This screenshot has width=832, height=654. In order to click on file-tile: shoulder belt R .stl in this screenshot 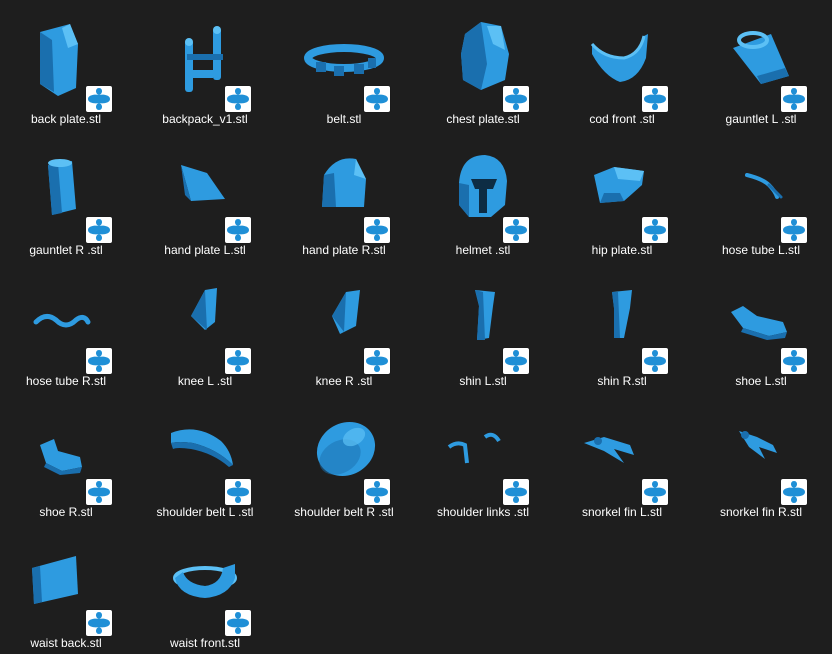, I will do `click(351, 468)`.